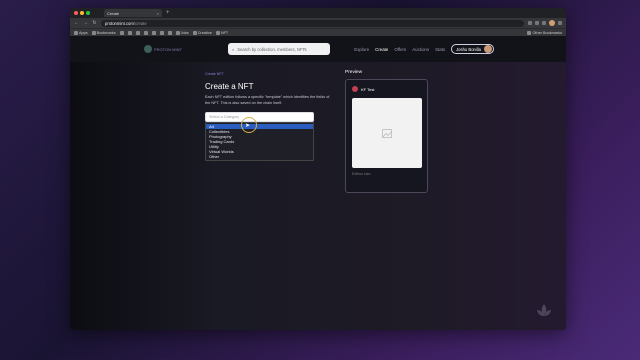  Describe the element at coordinates (85, 23) in the screenshot. I see `forward-button: →` at that location.